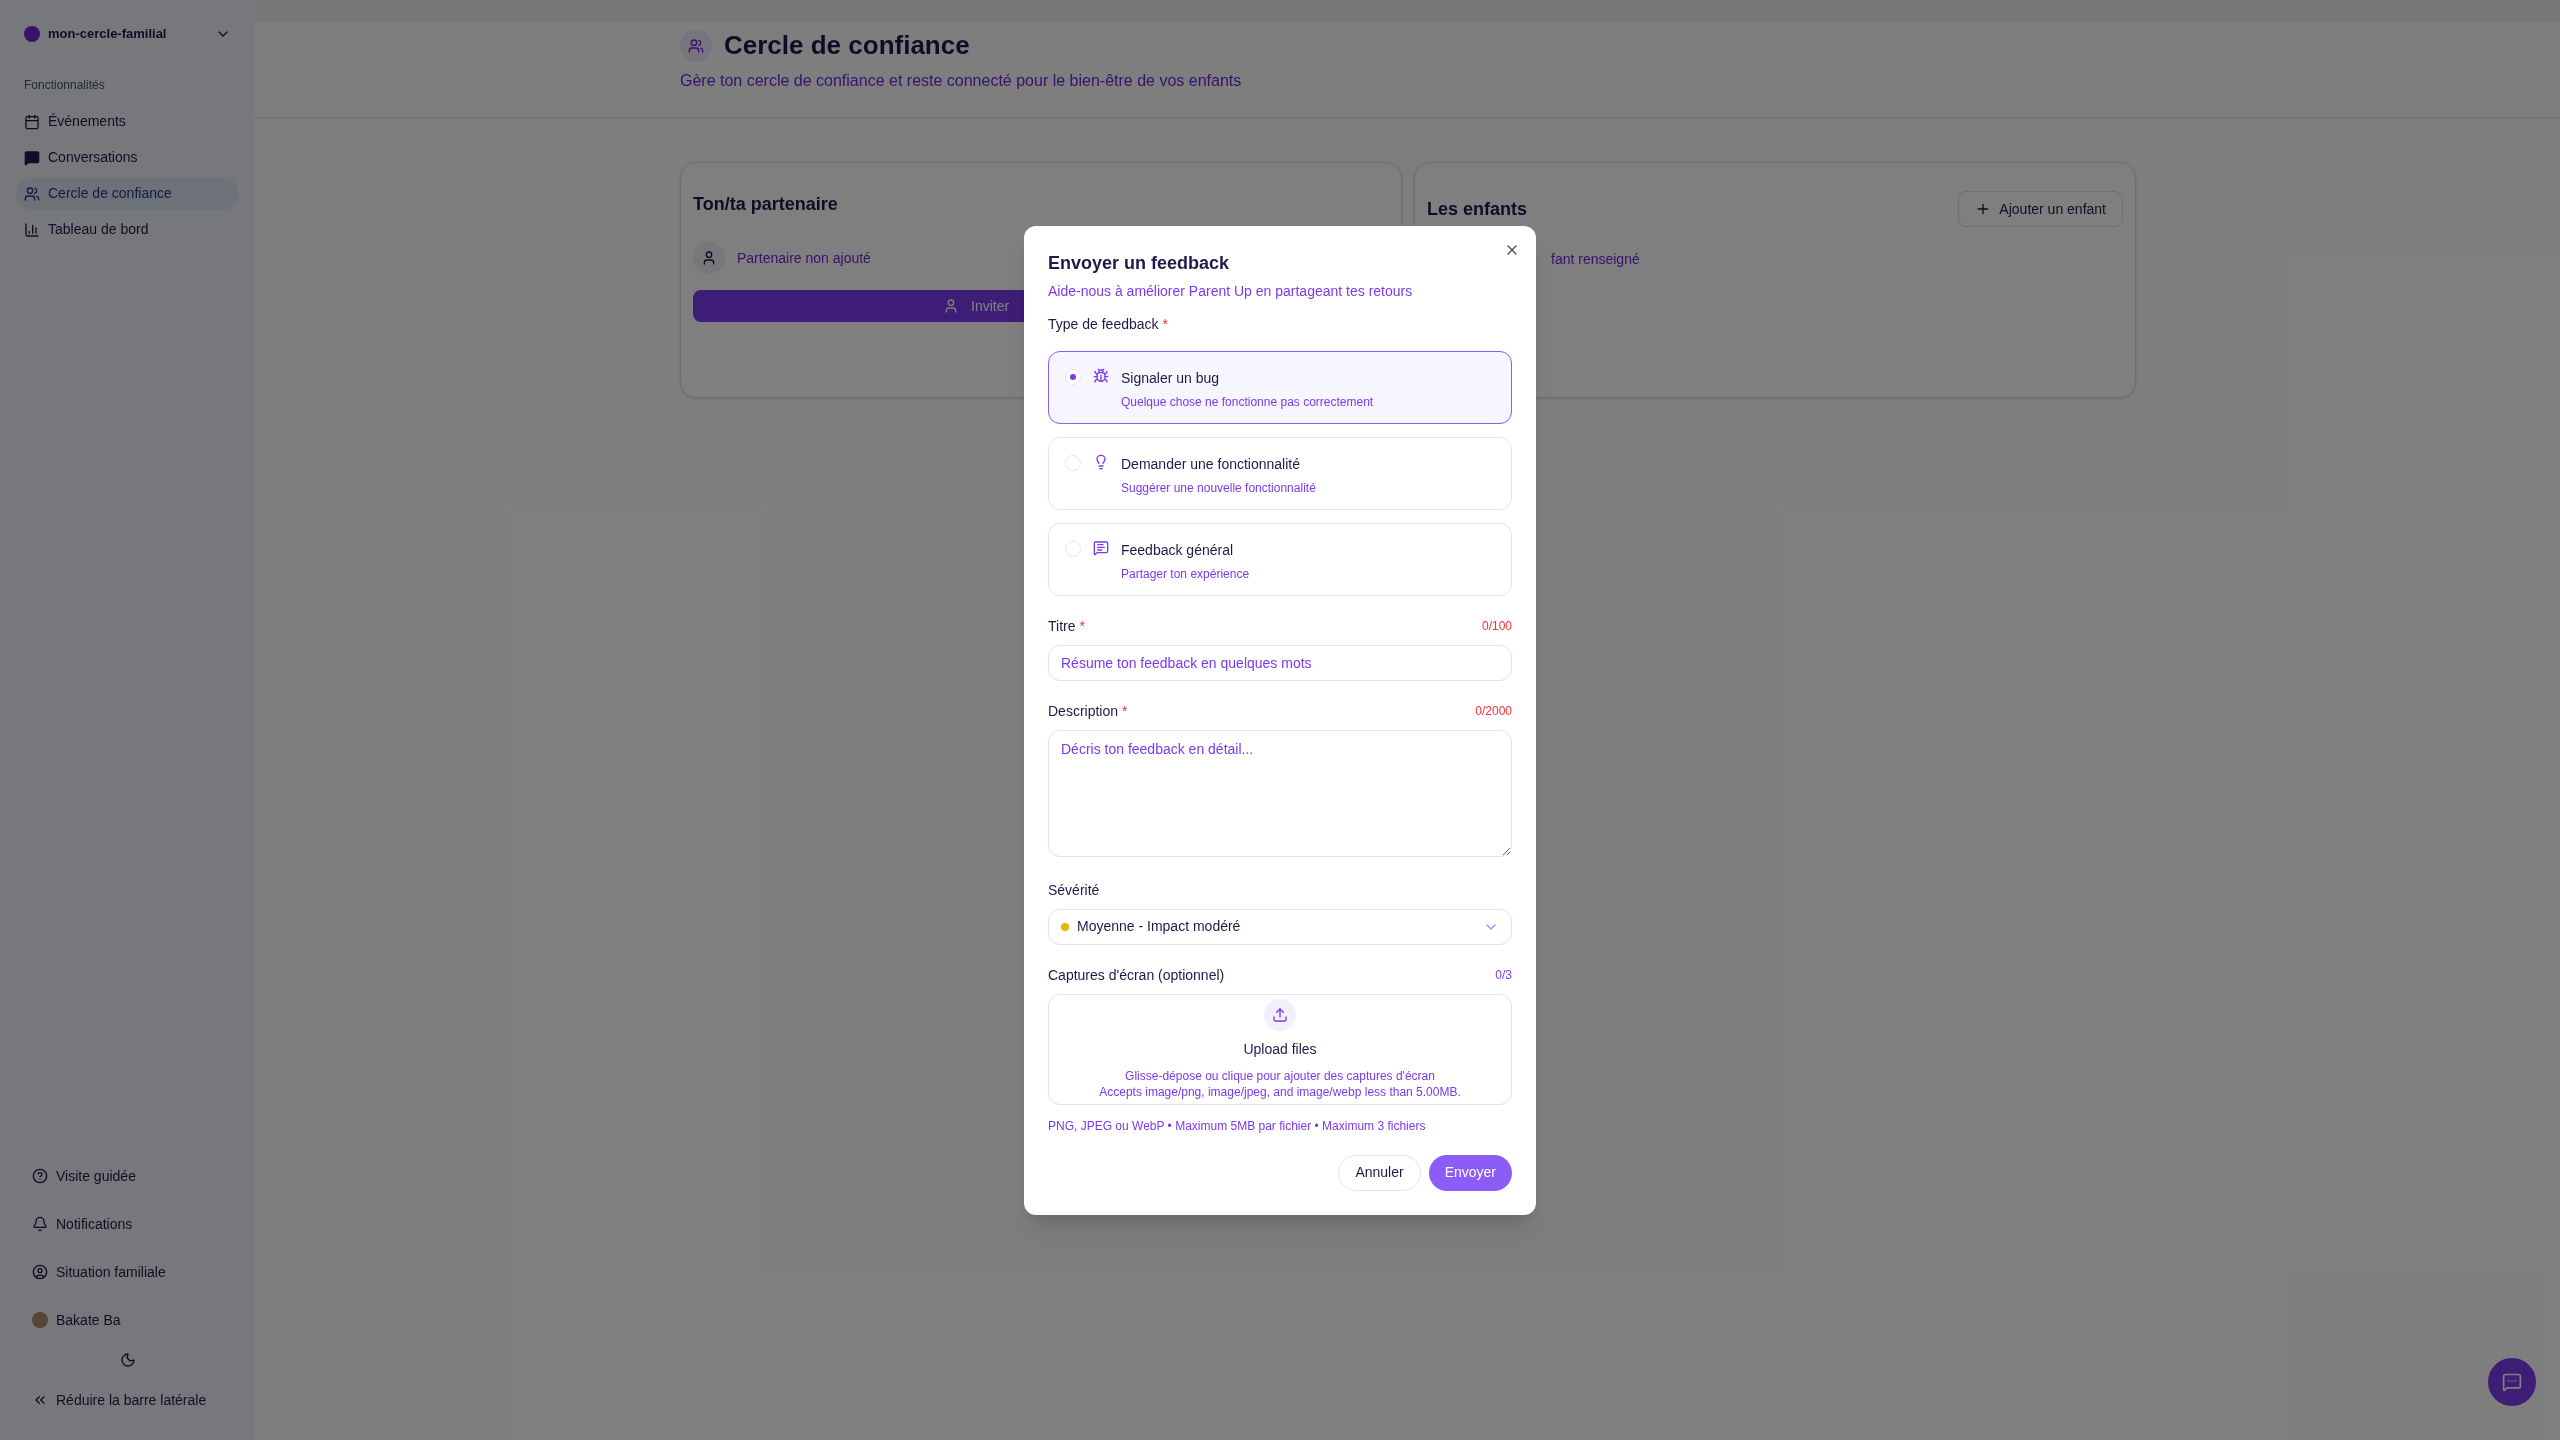 This screenshot has height=1440, width=2560. What do you see at coordinates (1103, 324) in the screenshot?
I see `field-label: Type de feedback` at bounding box center [1103, 324].